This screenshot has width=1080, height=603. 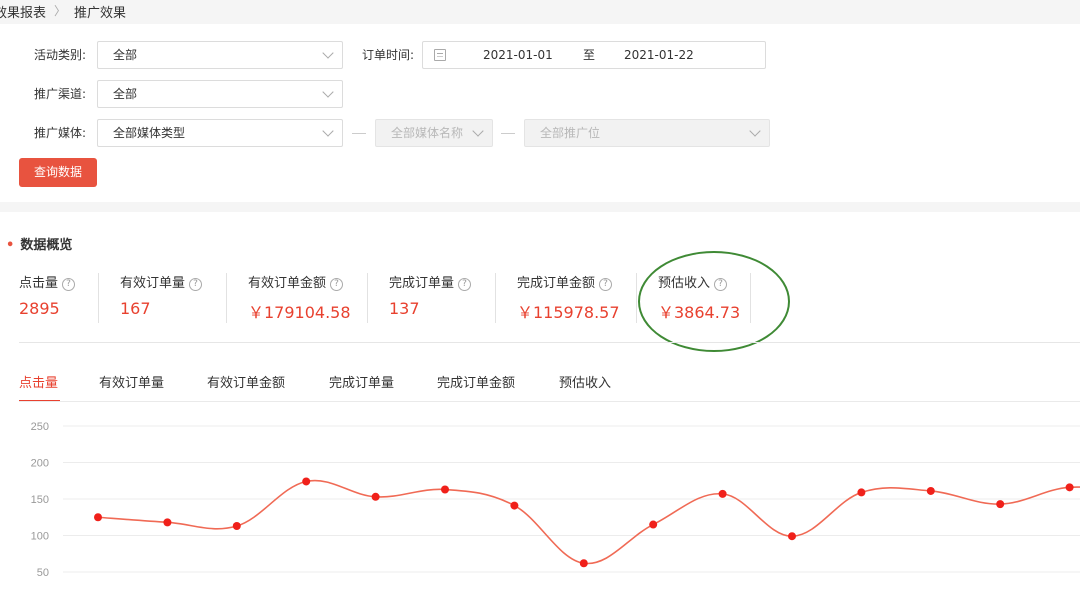 What do you see at coordinates (440, 55) in the screenshot?
I see `calendar-icon` at bounding box center [440, 55].